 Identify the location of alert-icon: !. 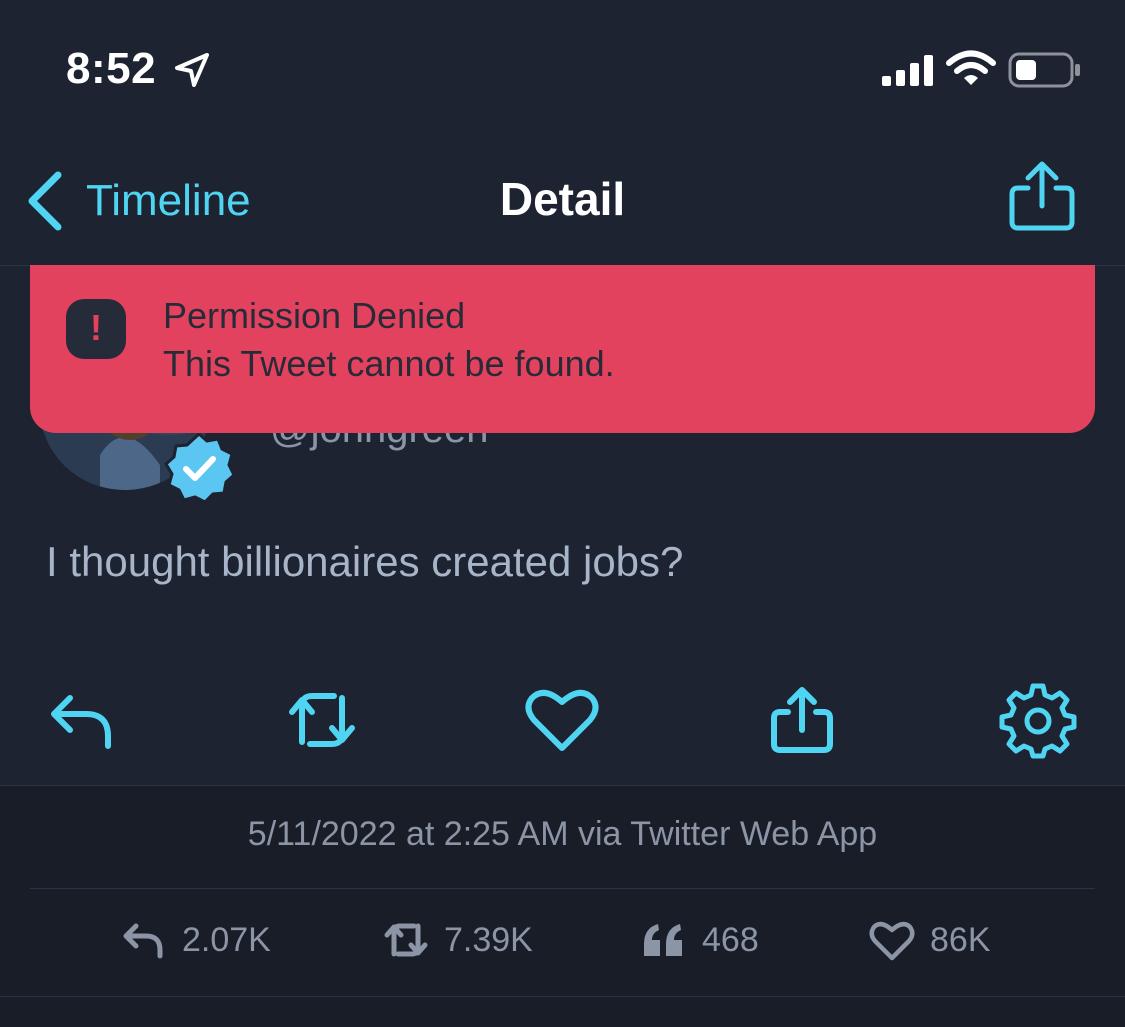
(96, 329).